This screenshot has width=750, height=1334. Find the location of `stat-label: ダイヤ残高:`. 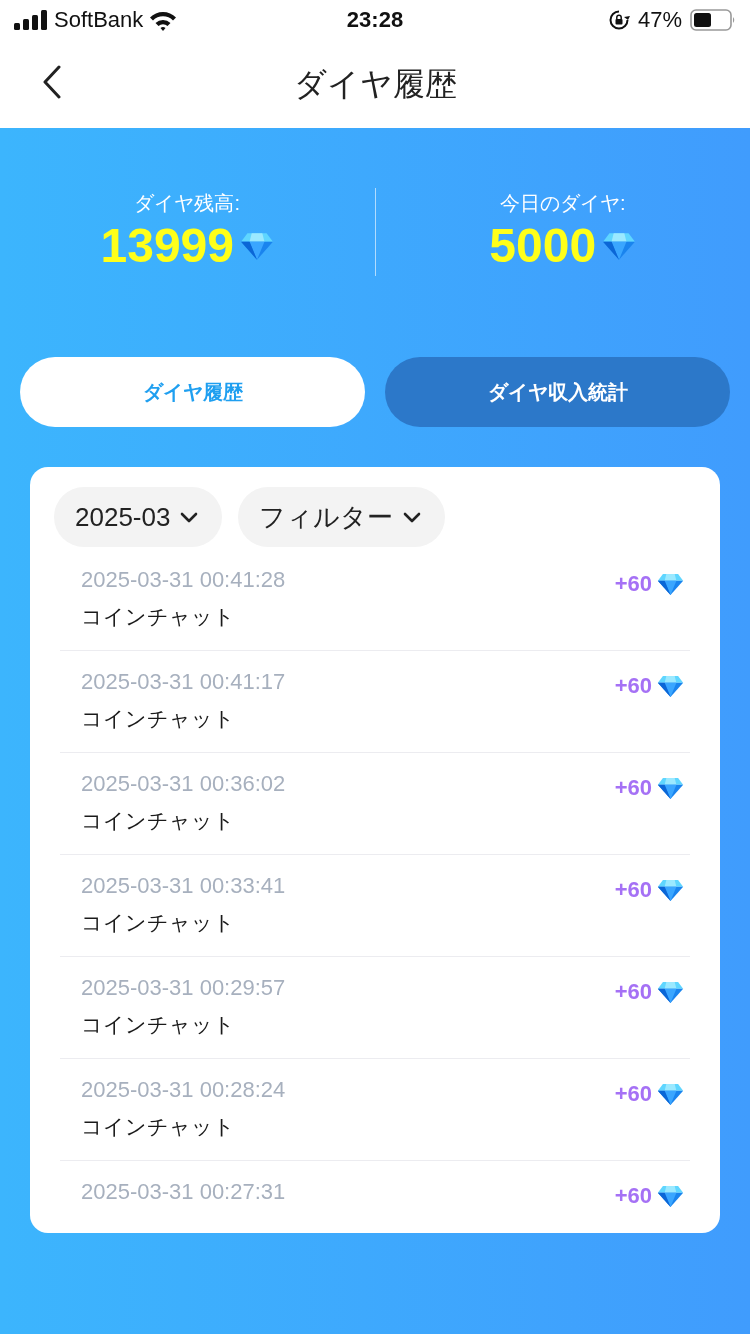

stat-label: ダイヤ残高: is located at coordinates (187, 203).